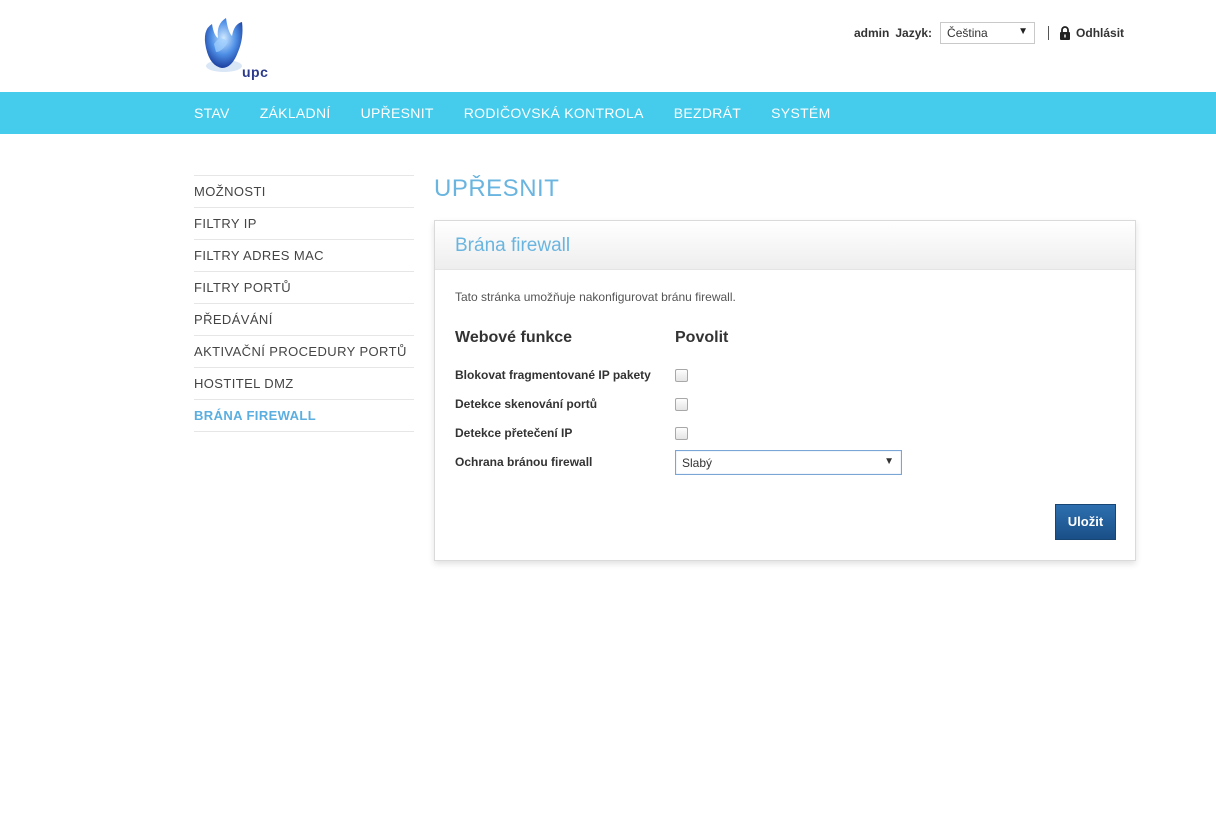  What do you see at coordinates (967, 33) in the screenshot?
I see `language-value: Čeština` at bounding box center [967, 33].